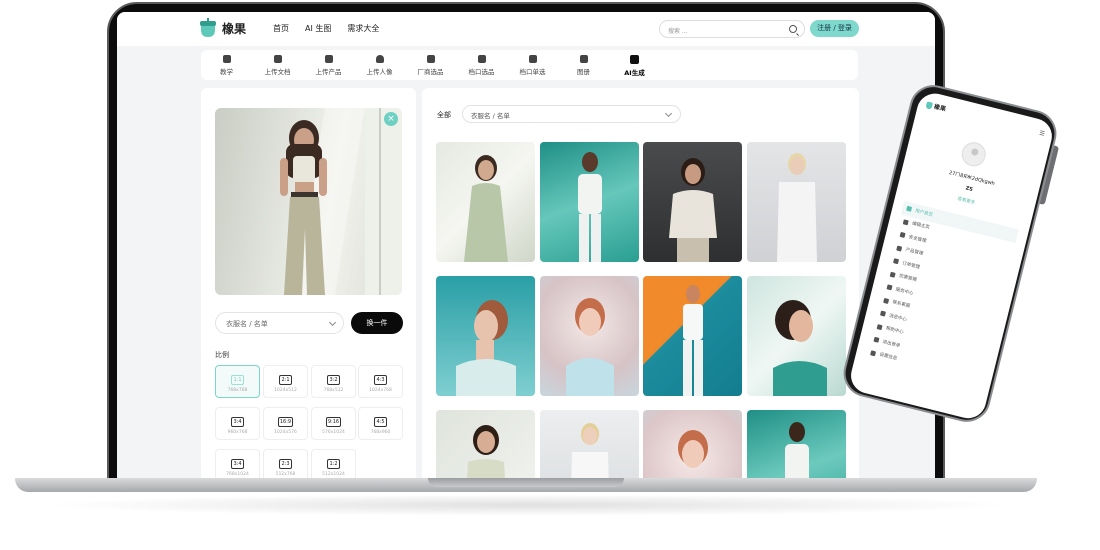 The height and width of the screenshot is (550, 1100). What do you see at coordinates (237, 474) in the screenshot?
I see `ratio-size: 768x1024` at bounding box center [237, 474].